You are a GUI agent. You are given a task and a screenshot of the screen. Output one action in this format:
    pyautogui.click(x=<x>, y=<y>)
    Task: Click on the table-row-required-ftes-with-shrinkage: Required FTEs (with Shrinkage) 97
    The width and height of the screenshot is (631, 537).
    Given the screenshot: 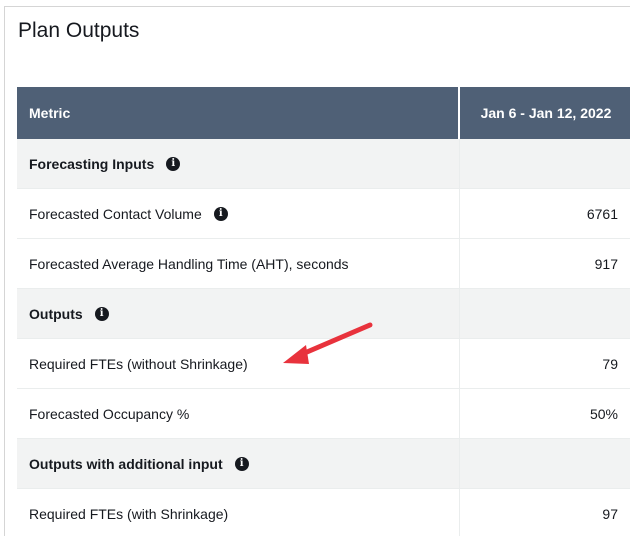 What is the action you would take?
    pyautogui.click(x=323, y=512)
    